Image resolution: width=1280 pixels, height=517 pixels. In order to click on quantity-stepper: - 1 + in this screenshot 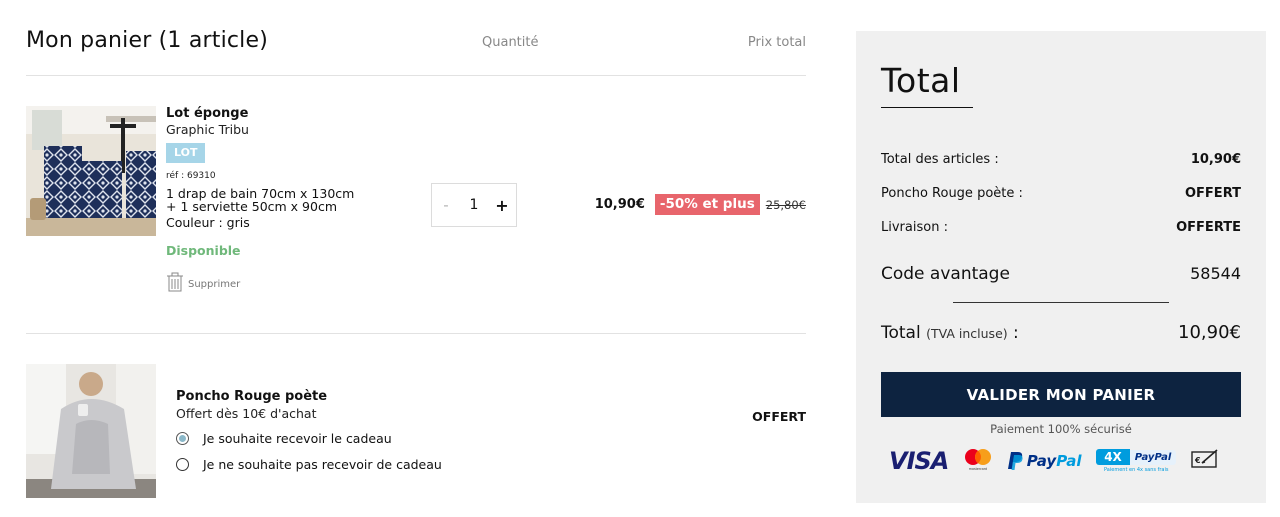, I will do `click(474, 205)`.